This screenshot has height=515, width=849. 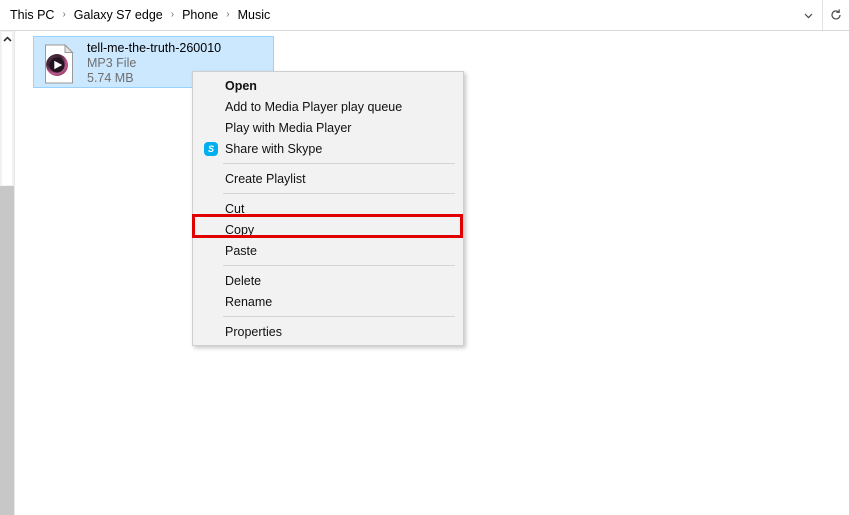 I want to click on skype-badge-letter: S, so click(x=211, y=148).